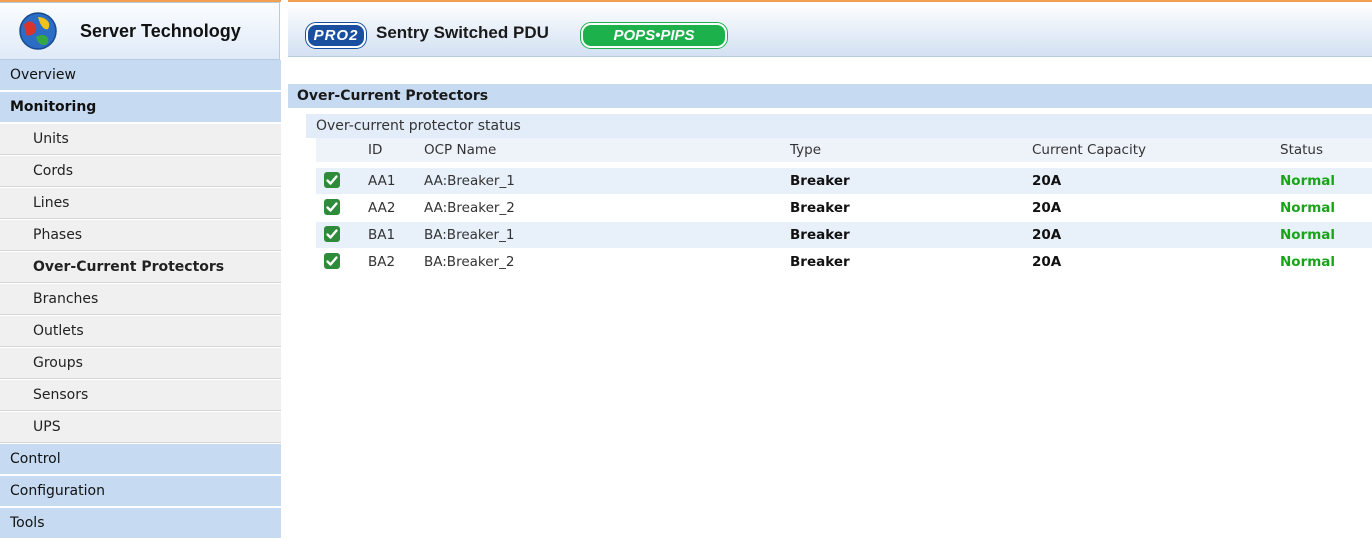 Image resolution: width=1372 pixels, height=539 pixels. Describe the element at coordinates (140, 363) in the screenshot. I see `sidebar-item-groups: Groups` at that location.